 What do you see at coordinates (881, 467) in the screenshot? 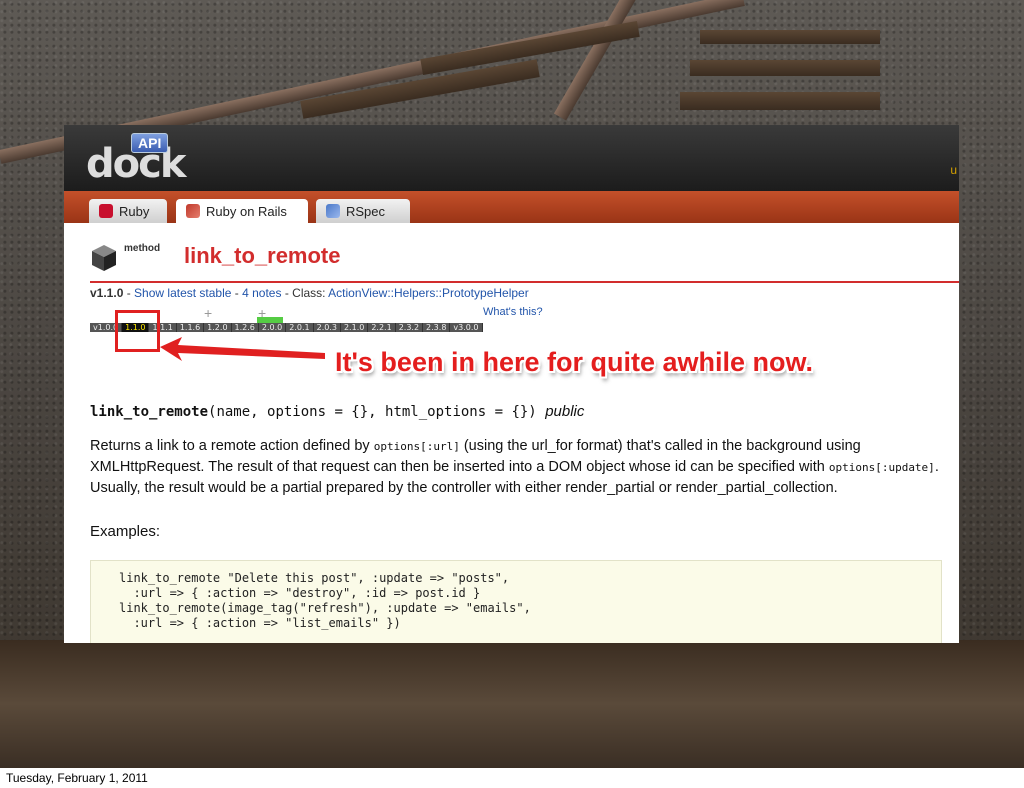
I see `description-code: options[:update]` at bounding box center [881, 467].